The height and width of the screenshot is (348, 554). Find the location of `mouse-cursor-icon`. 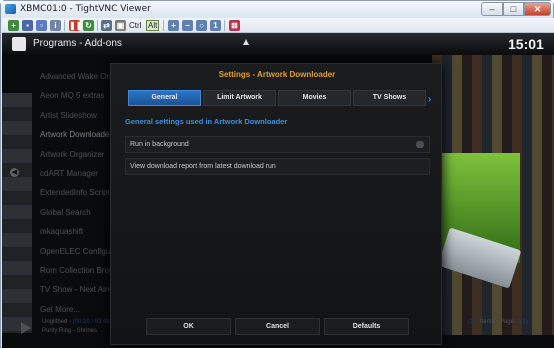

mouse-cursor-icon is located at coordinates (246, 42).